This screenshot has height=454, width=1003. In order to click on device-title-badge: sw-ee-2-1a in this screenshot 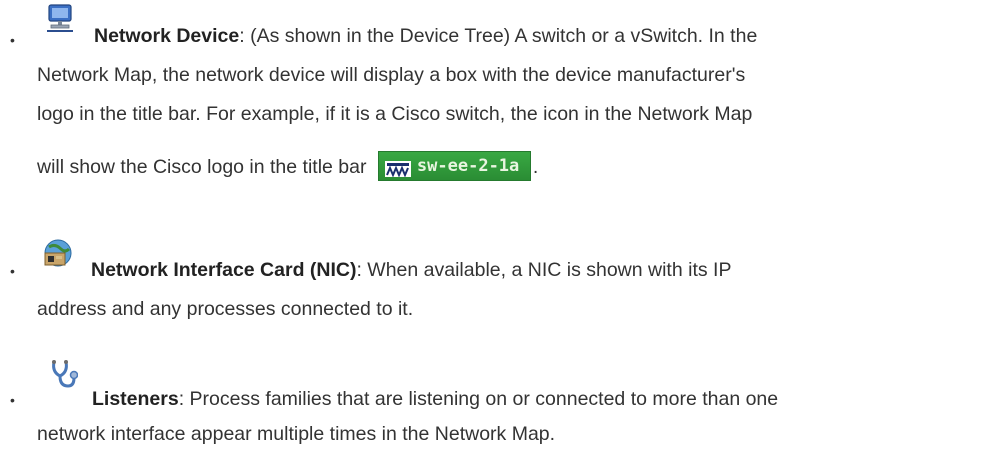, I will do `click(454, 165)`.